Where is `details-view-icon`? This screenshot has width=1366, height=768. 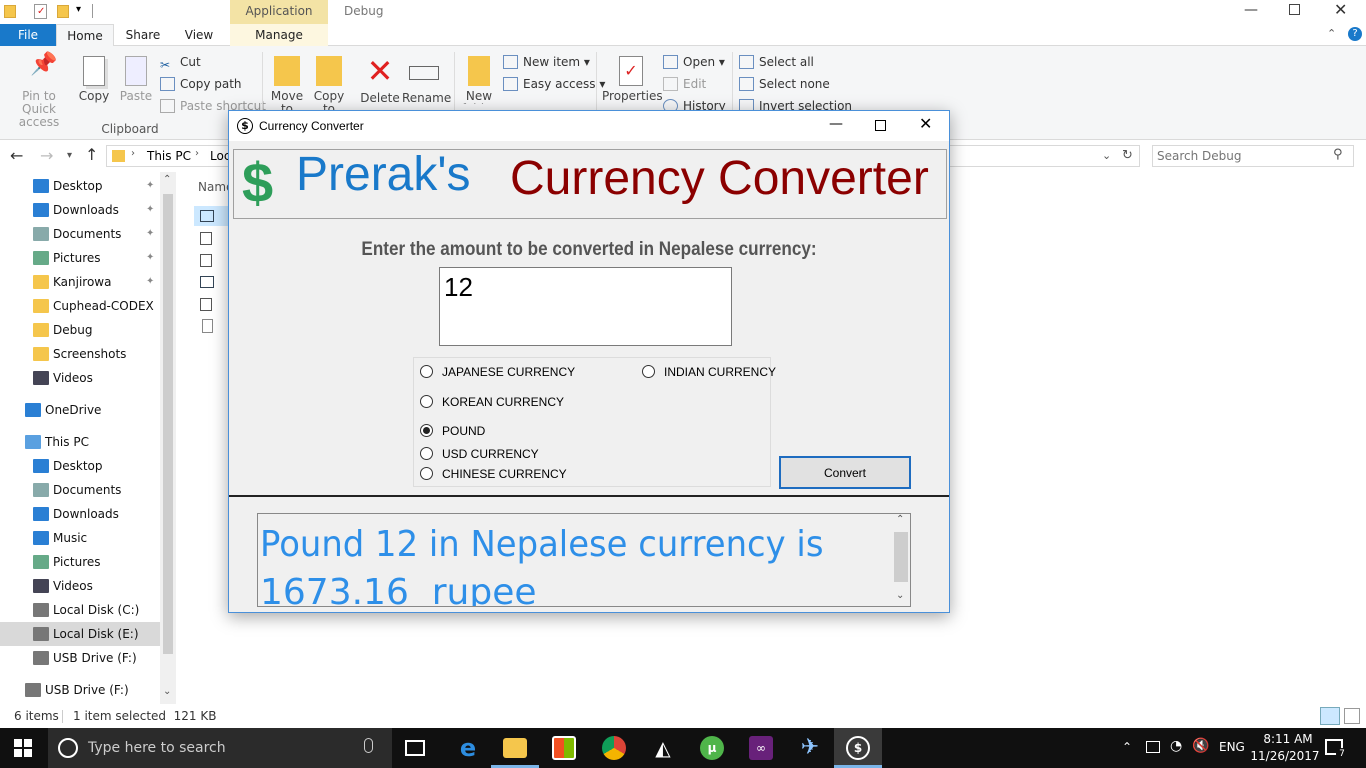 details-view-icon is located at coordinates (1330, 716).